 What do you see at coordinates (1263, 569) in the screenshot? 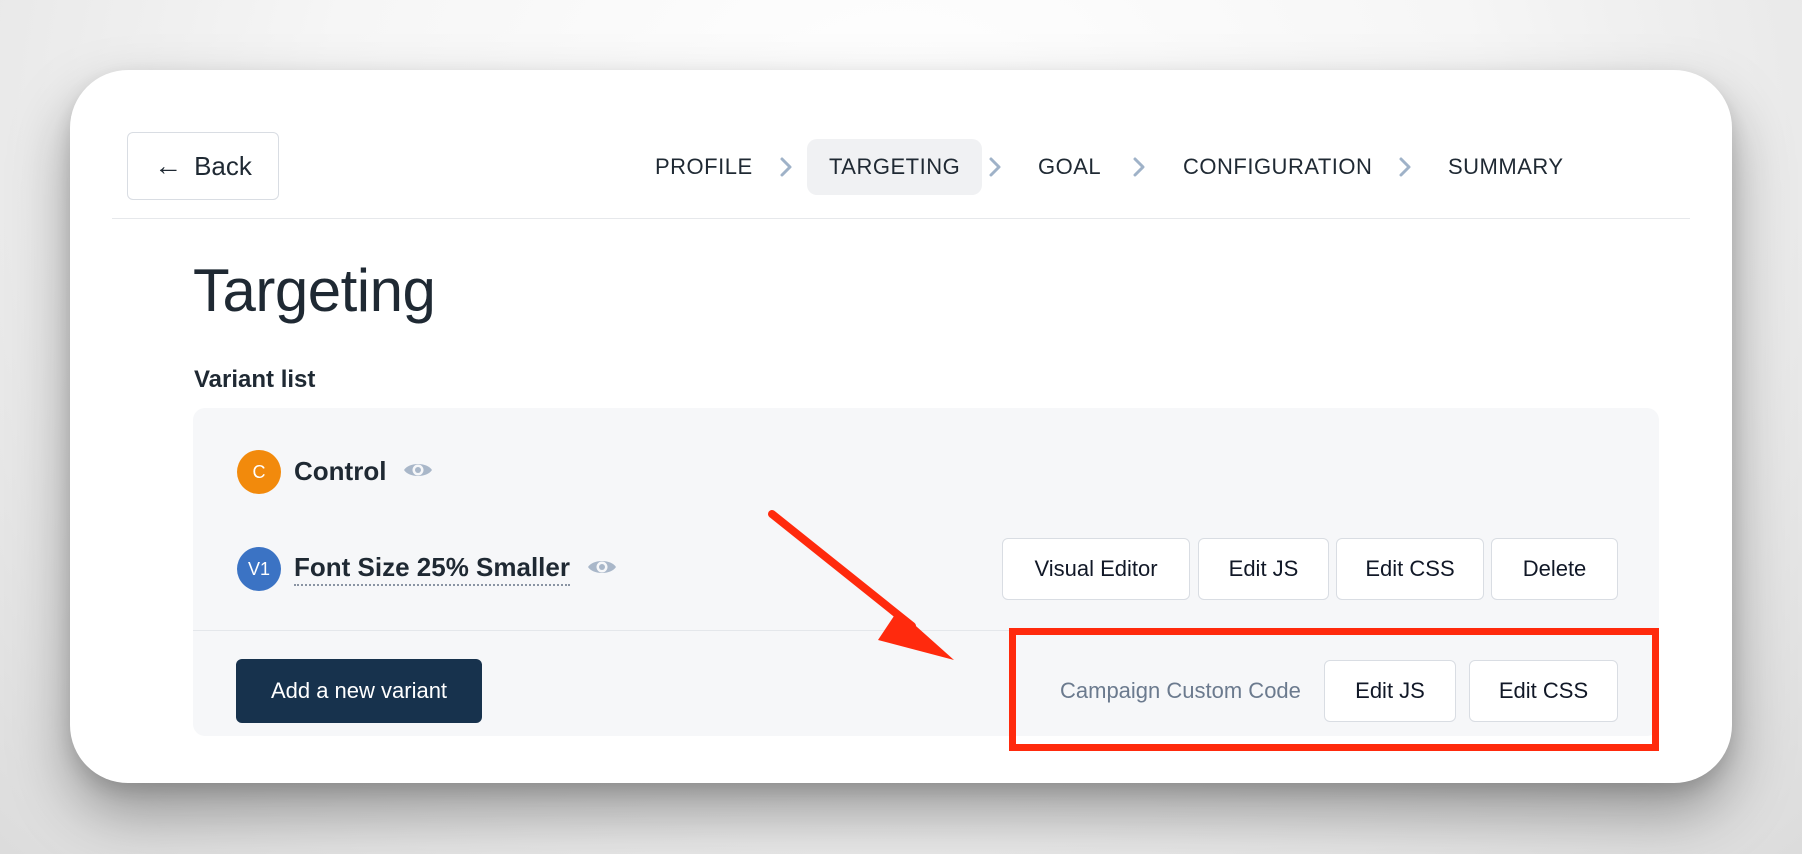
I see `variant-edit-js-button: Edit JS` at bounding box center [1263, 569].